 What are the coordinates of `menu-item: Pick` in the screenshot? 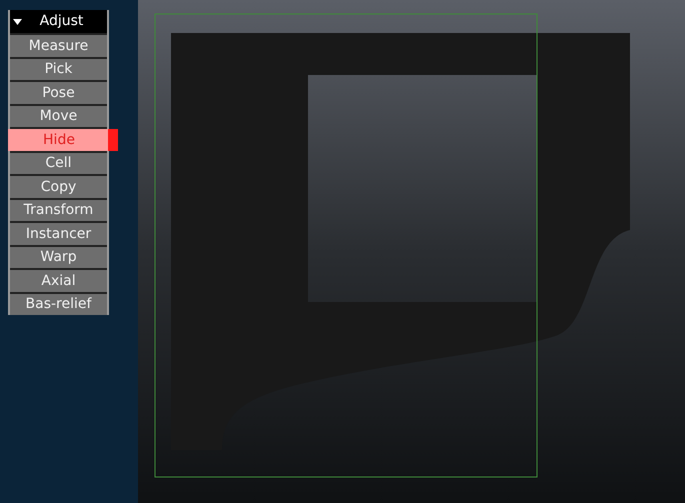 It's located at (58, 69).